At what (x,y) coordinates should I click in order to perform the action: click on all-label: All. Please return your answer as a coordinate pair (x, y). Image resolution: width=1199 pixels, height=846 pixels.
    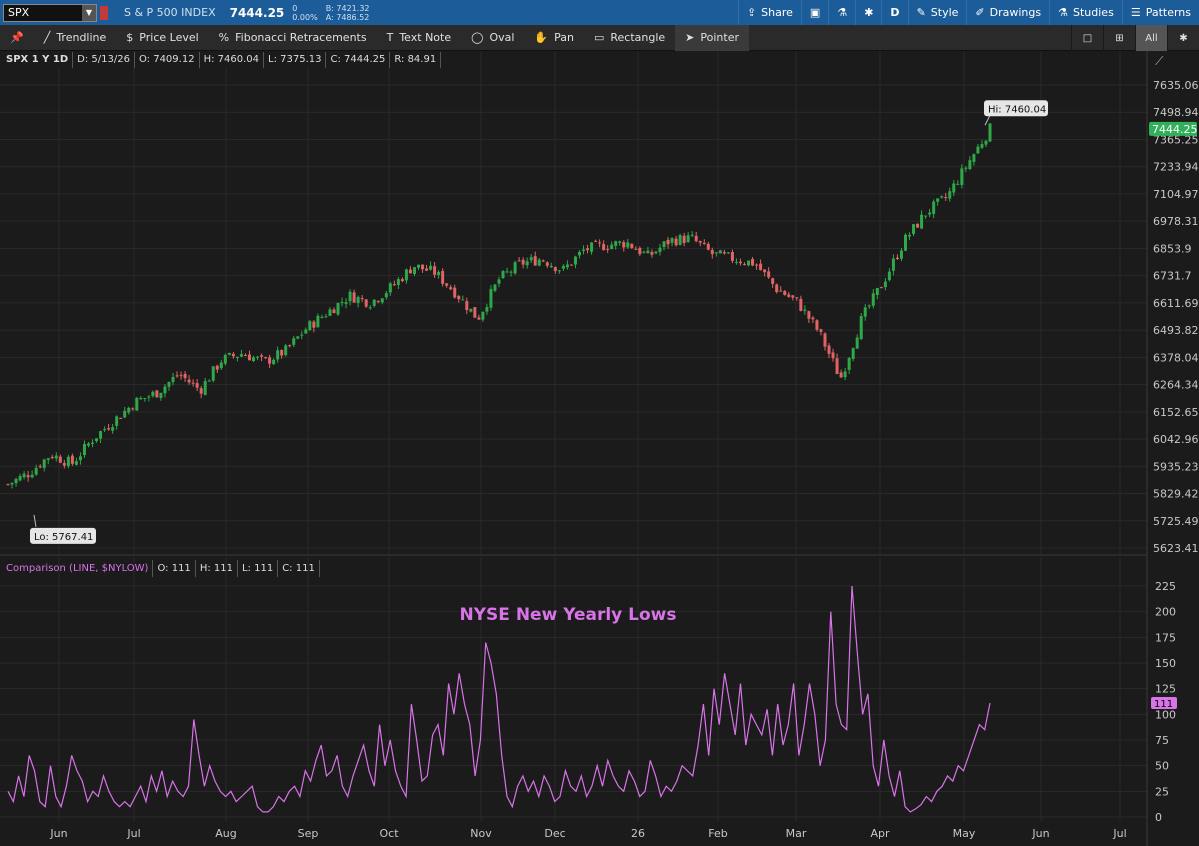
    Looking at the image, I should click on (1151, 38).